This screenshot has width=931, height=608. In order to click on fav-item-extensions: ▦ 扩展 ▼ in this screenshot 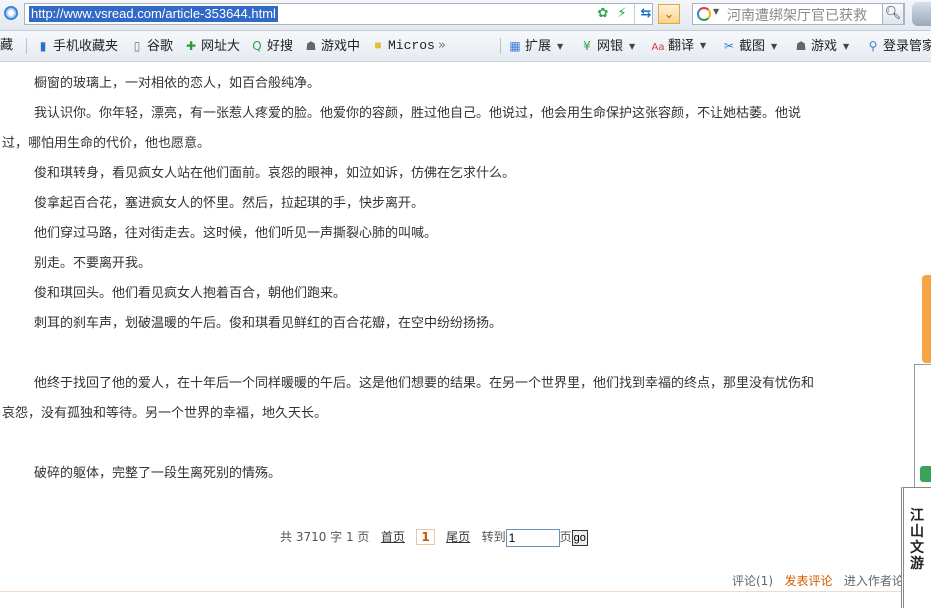, I will do `click(535, 46)`.